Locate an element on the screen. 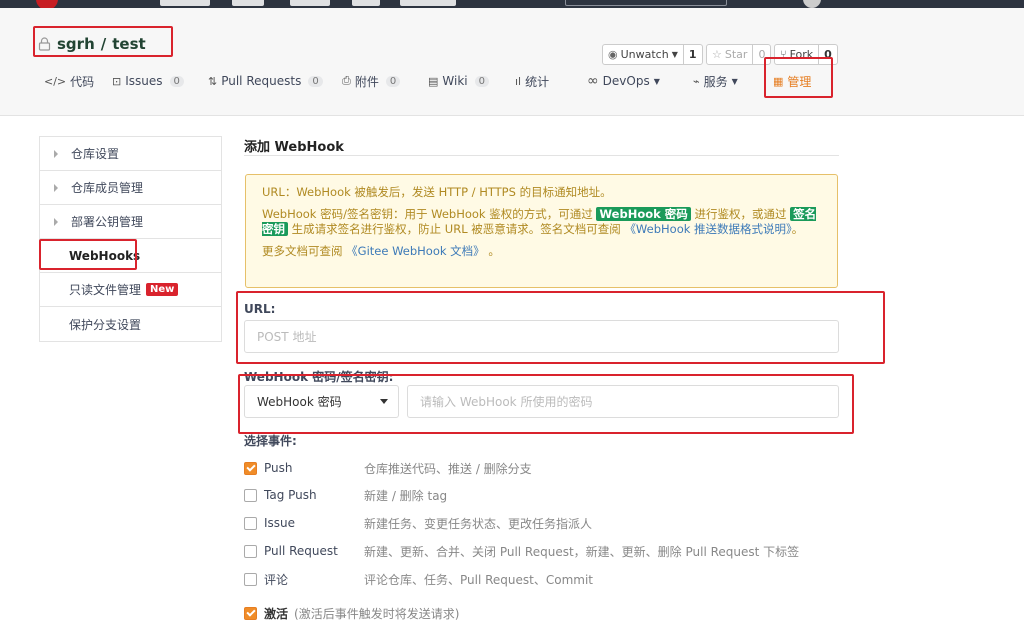 This screenshot has height=623, width=1024. tab-wiki: ▤ Wiki 0 is located at coordinates (458, 81).